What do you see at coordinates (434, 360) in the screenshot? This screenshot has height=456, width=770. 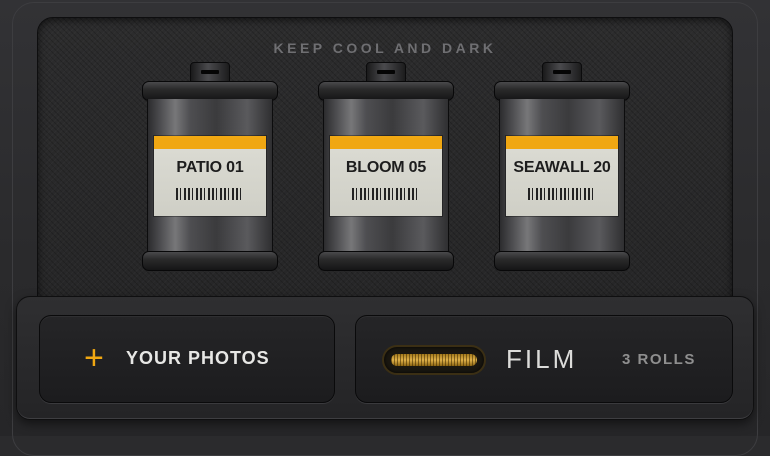 I see `film-slot-icon` at bounding box center [434, 360].